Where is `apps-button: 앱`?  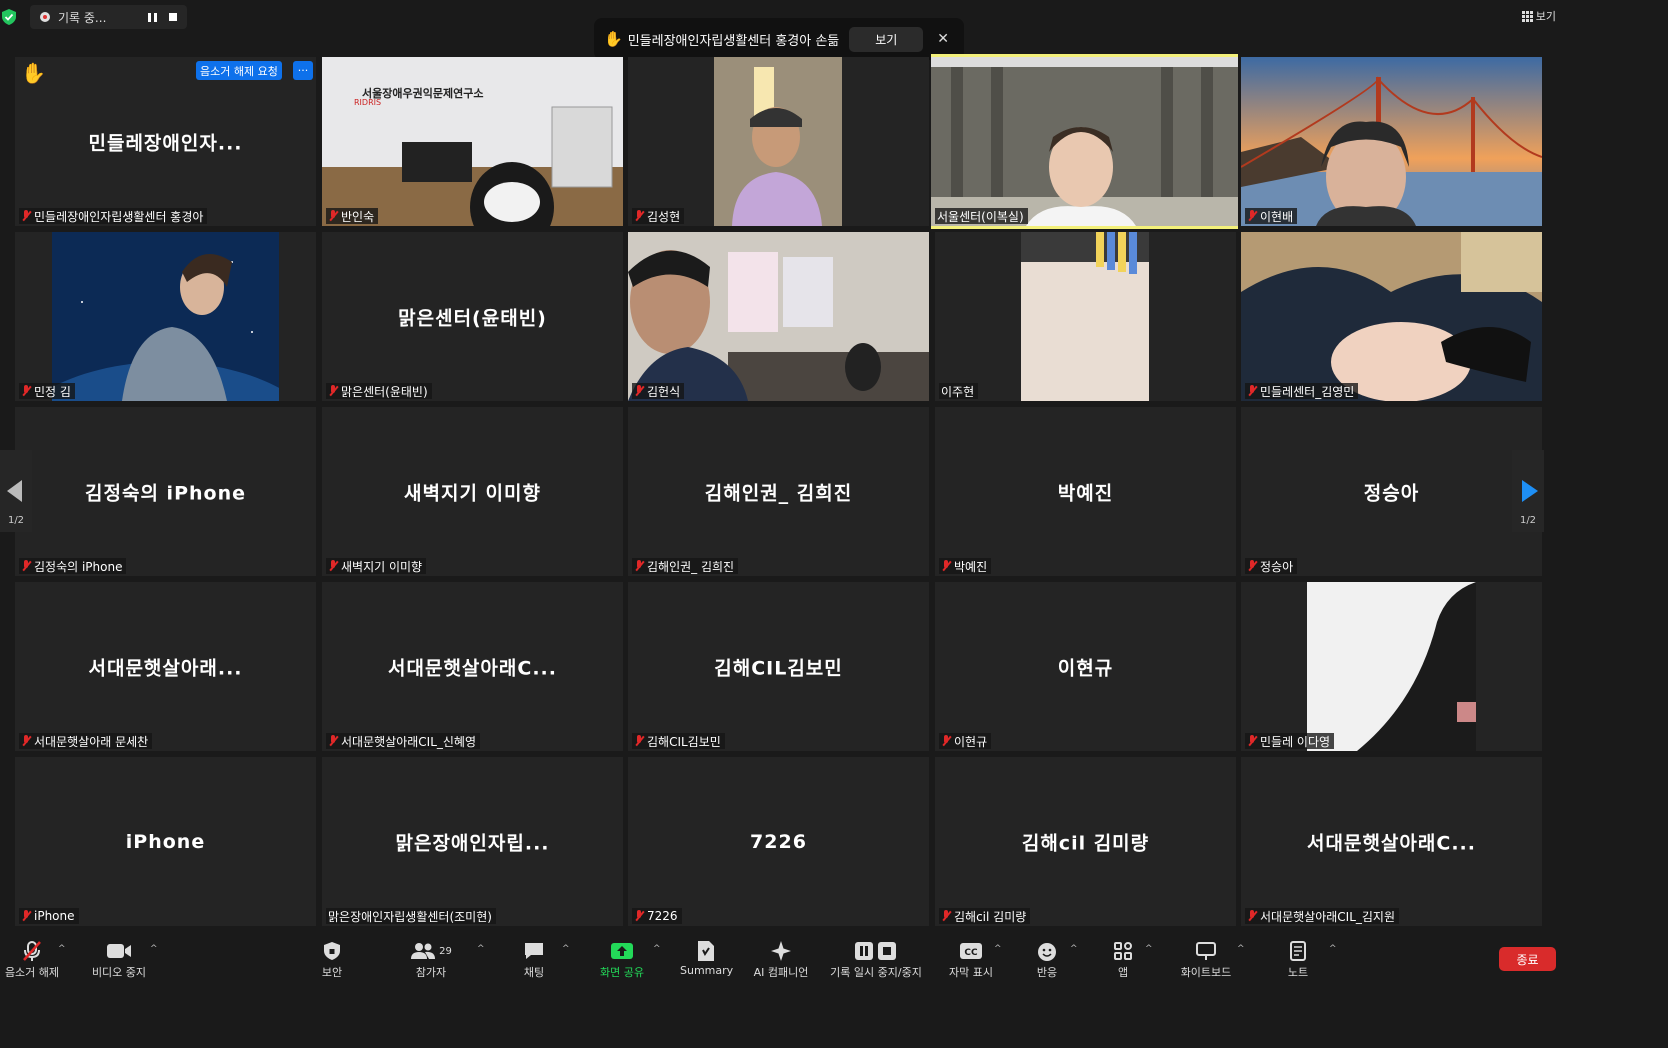 apps-button: 앱 is located at coordinates (1123, 960).